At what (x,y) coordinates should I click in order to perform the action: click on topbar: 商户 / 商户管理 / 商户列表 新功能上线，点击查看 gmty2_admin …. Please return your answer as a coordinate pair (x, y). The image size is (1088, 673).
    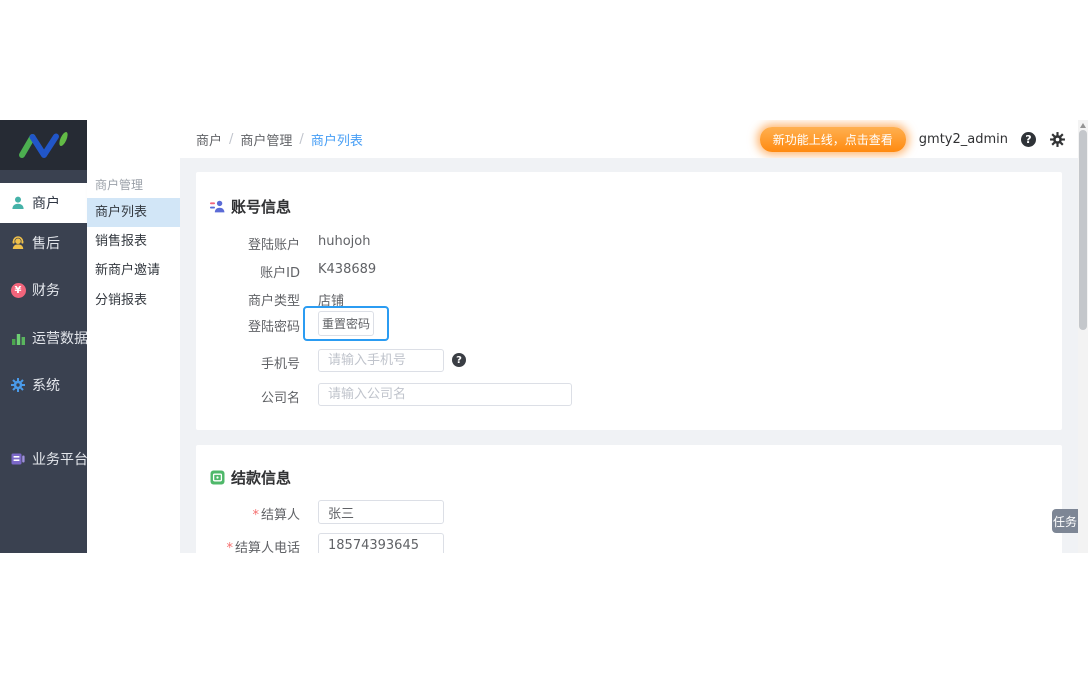
    Looking at the image, I should click on (629, 139).